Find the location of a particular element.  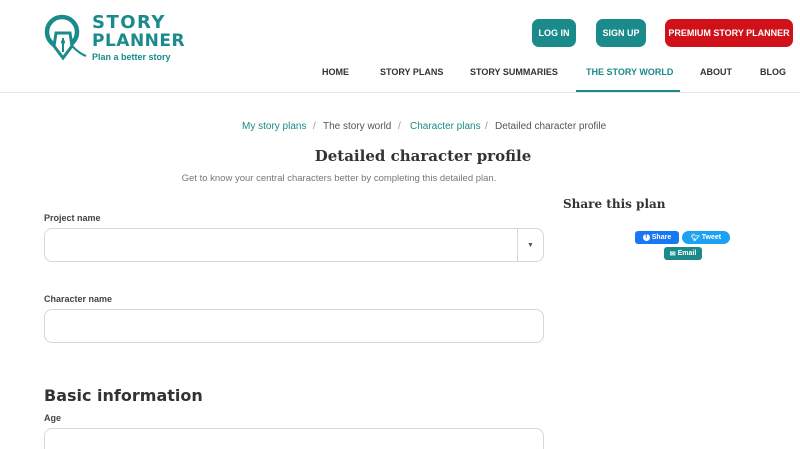

character-name-label: Character name is located at coordinates (78, 299).